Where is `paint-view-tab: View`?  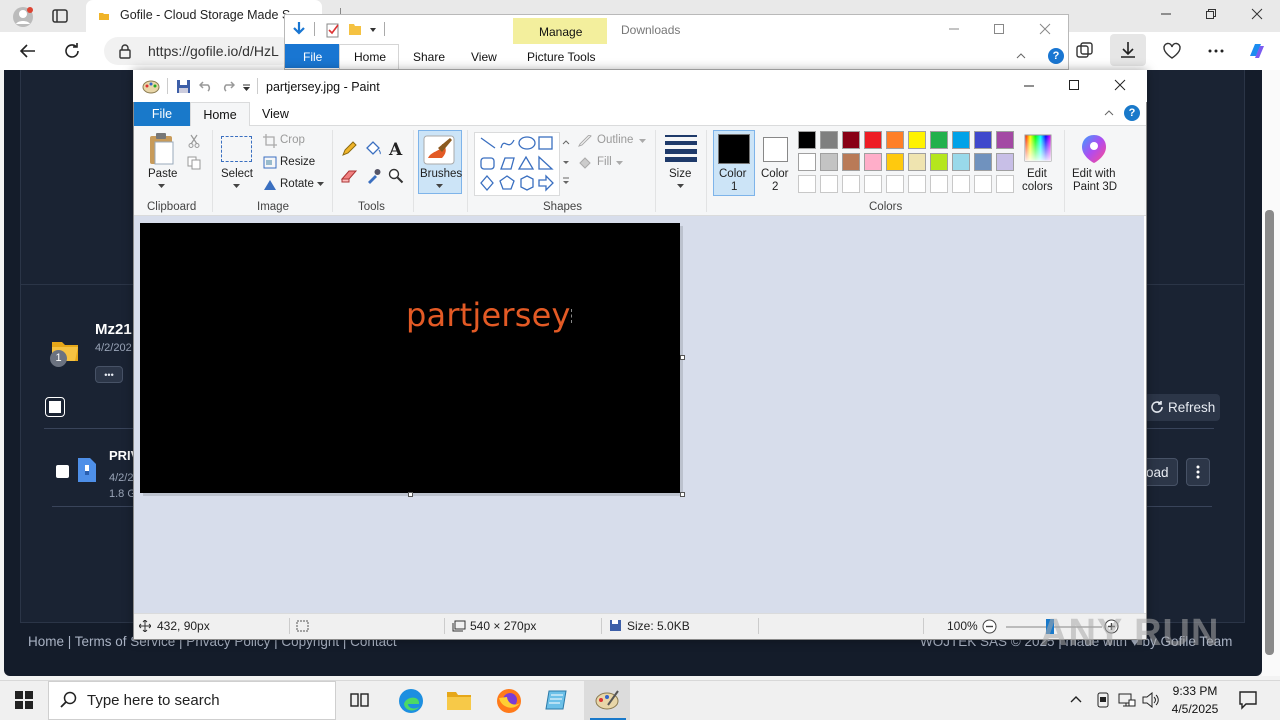 paint-view-tab: View is located at coordinates (275, 114).